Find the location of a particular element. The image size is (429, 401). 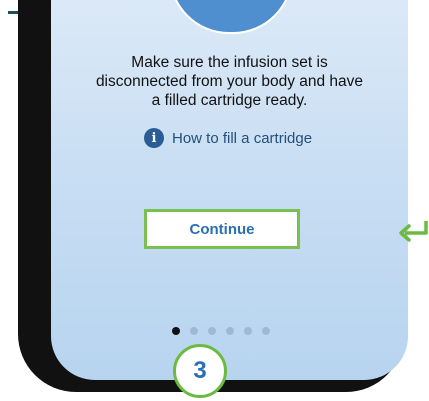

instruction-line: disconnected from your body and have is located at coordinates (229, 81).